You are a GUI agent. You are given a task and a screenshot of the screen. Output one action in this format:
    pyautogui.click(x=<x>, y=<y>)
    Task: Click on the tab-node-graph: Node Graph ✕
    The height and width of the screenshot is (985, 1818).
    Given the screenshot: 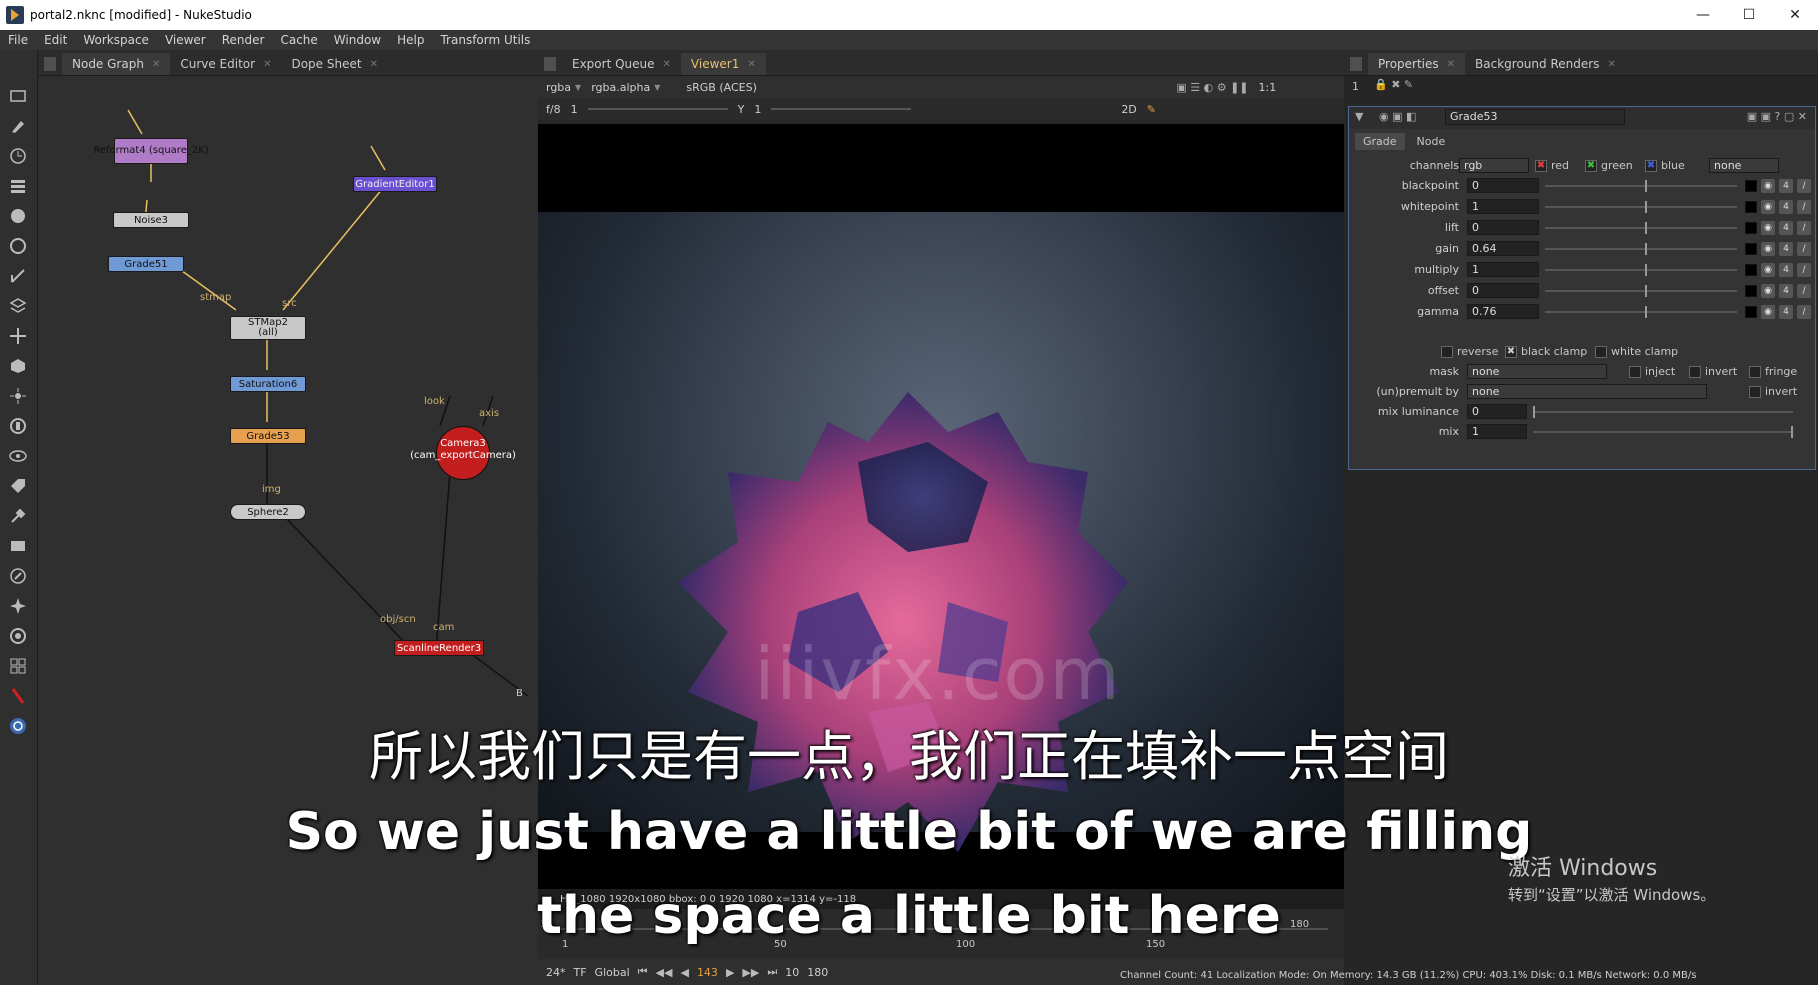 What is the action you would take?
    pyautogui.click(x=116, y=64)
    